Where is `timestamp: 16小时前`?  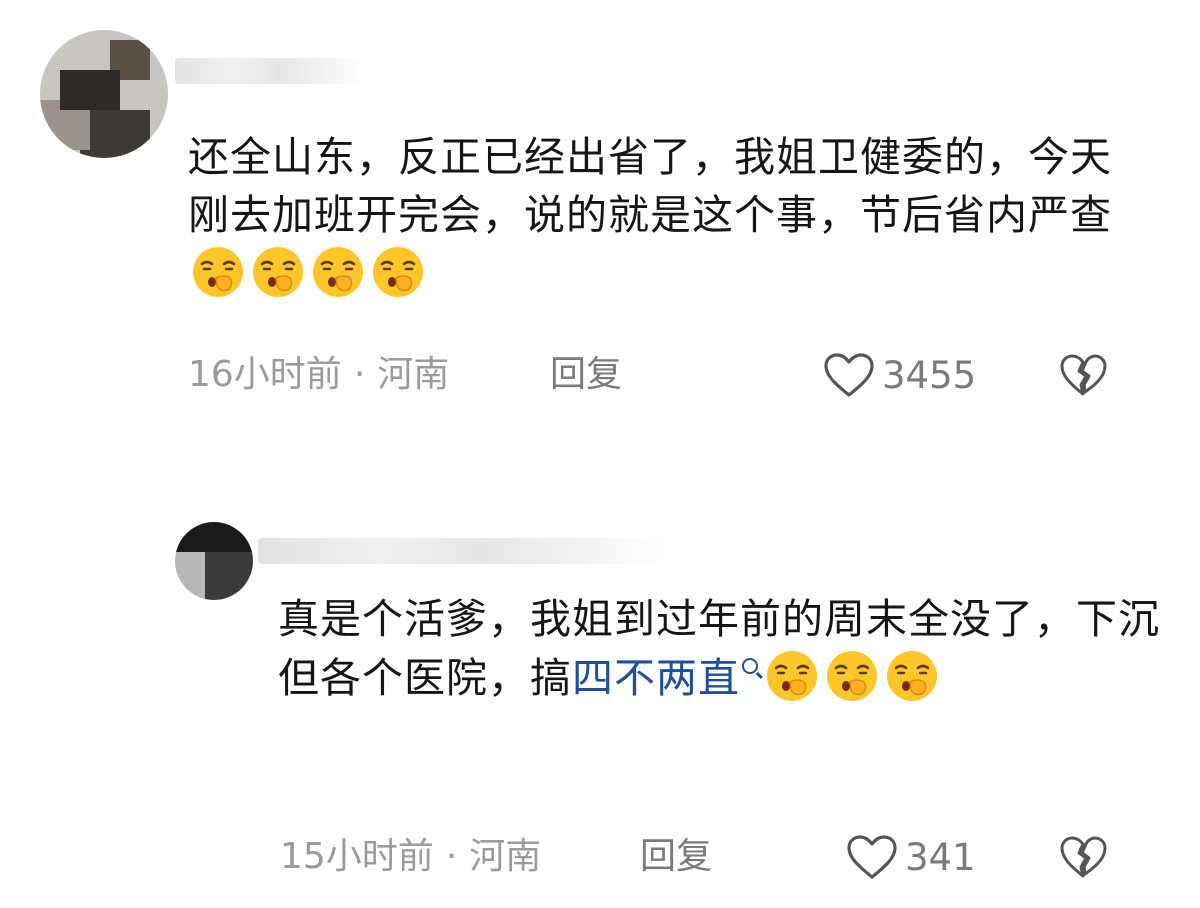 timestamp: 16小时前 is located at coordinates (265, 374).